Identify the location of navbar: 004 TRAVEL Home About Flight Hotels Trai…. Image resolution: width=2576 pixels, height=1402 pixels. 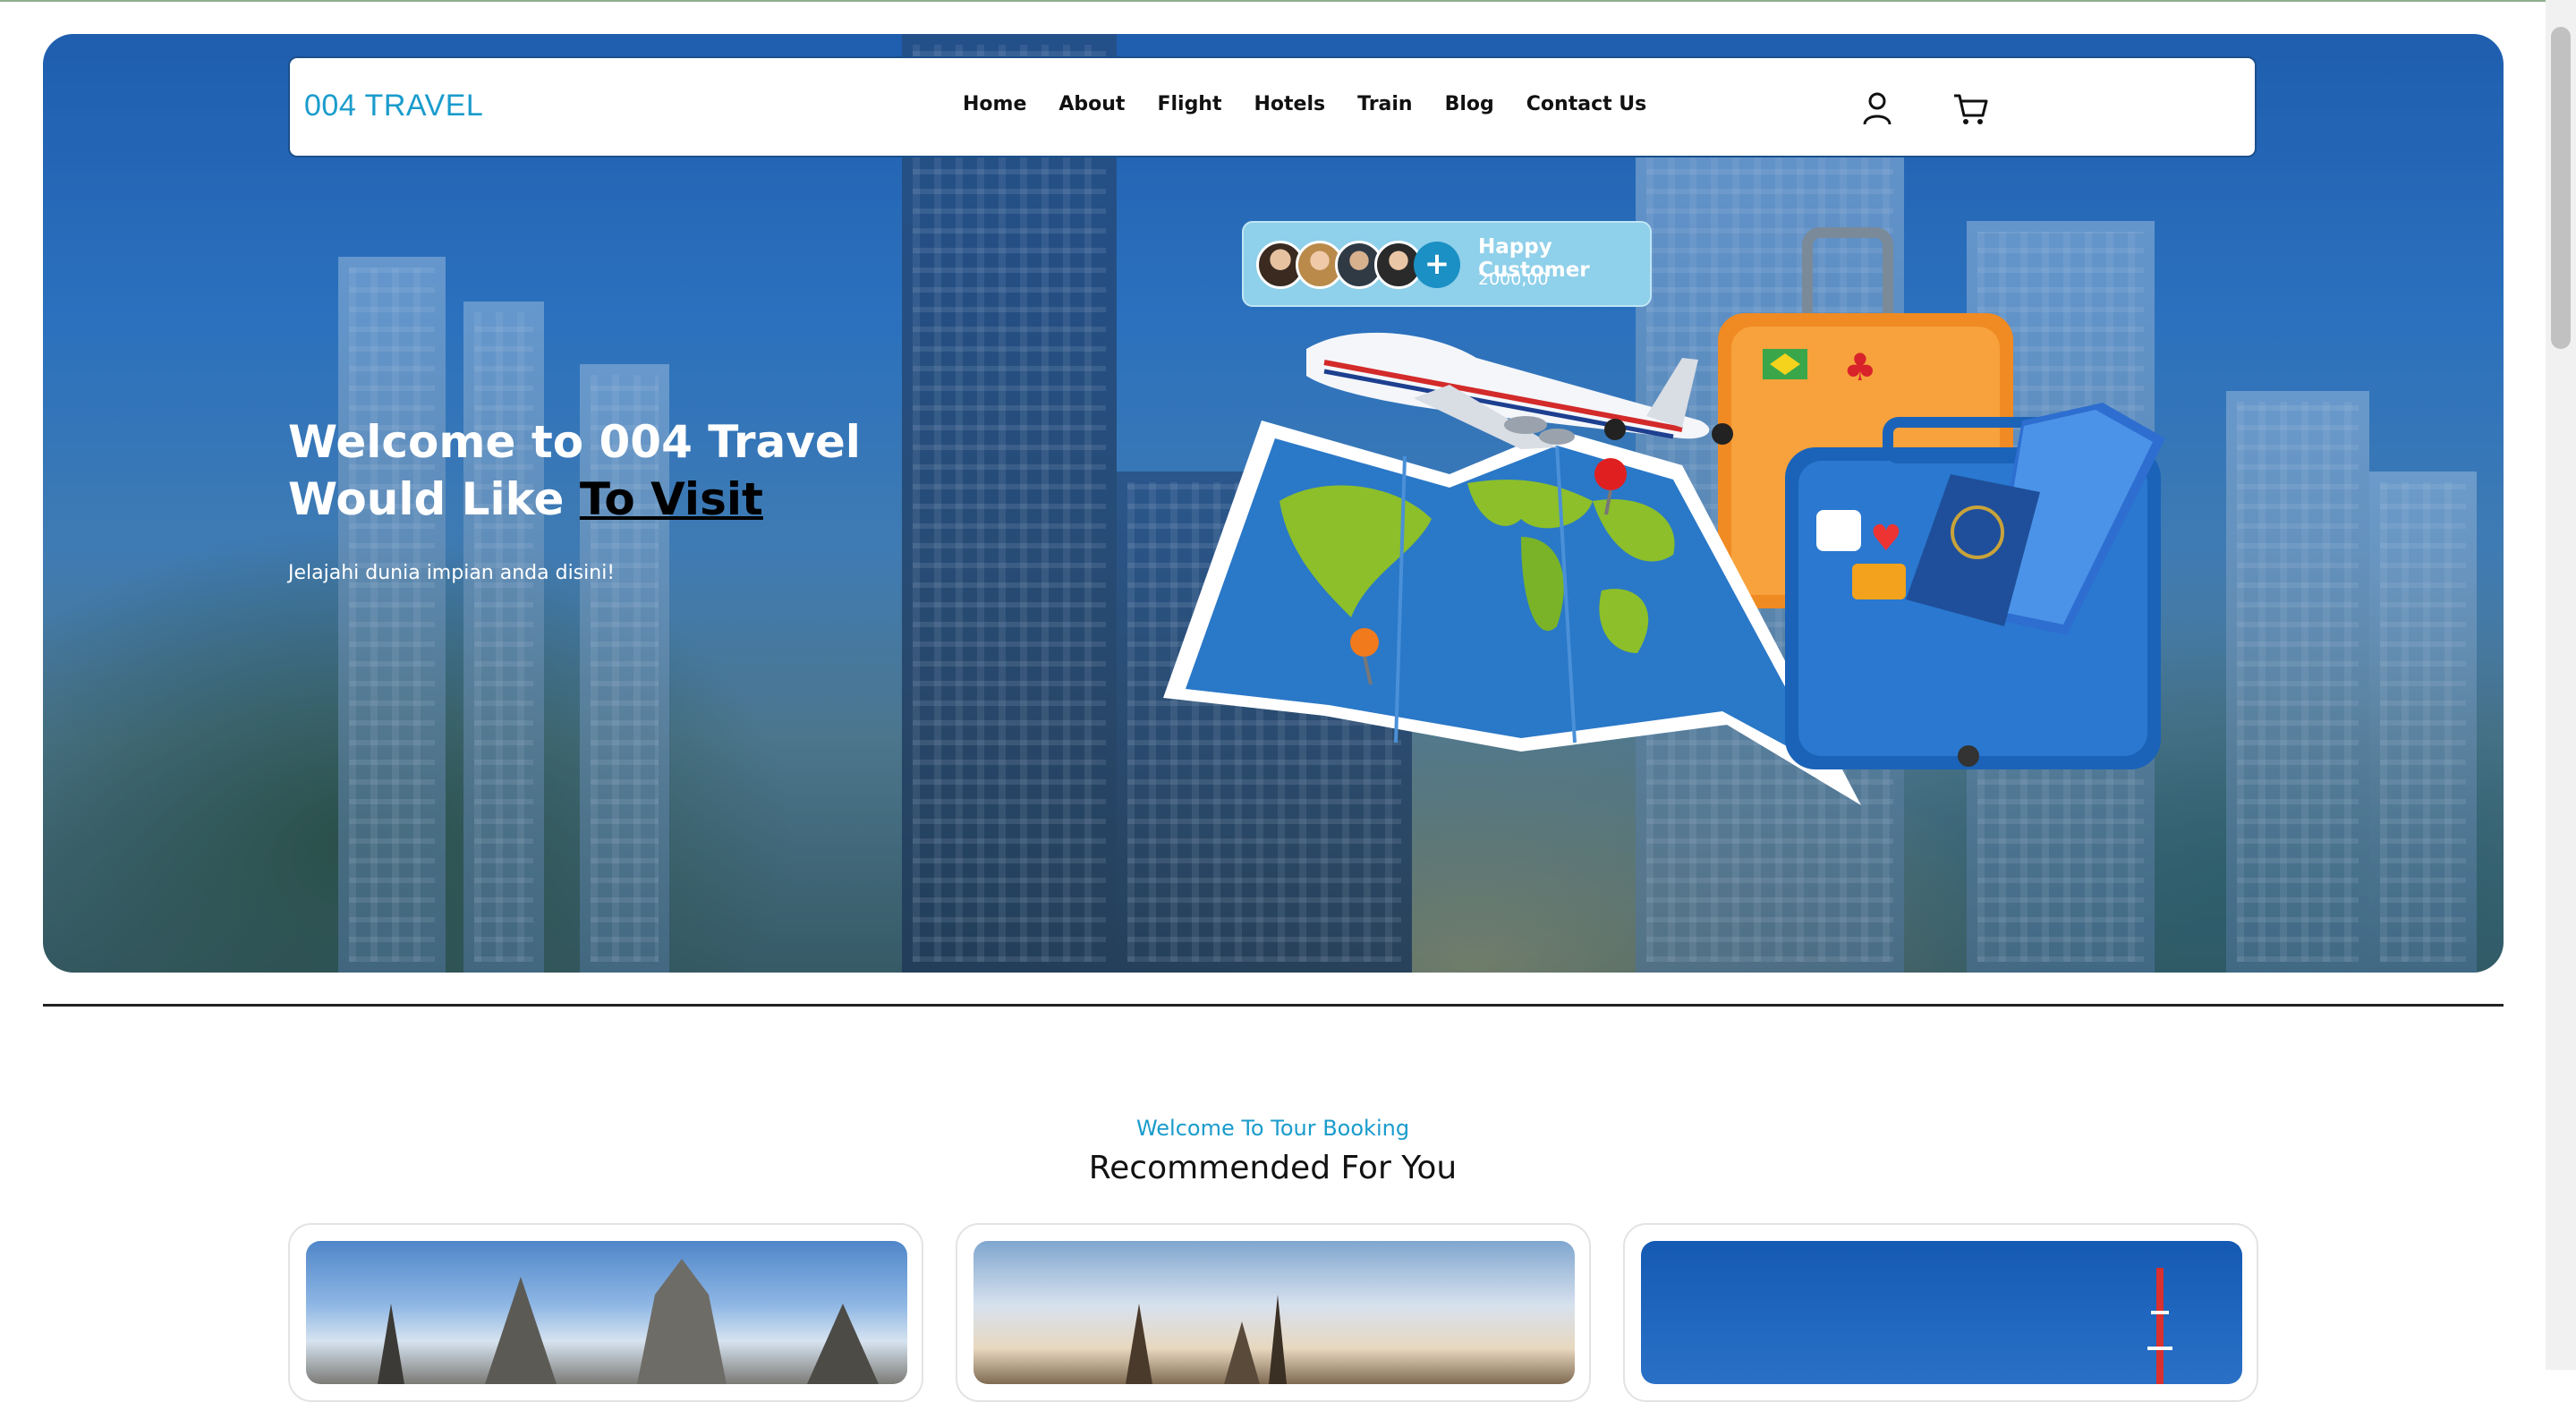
(1272, 107).